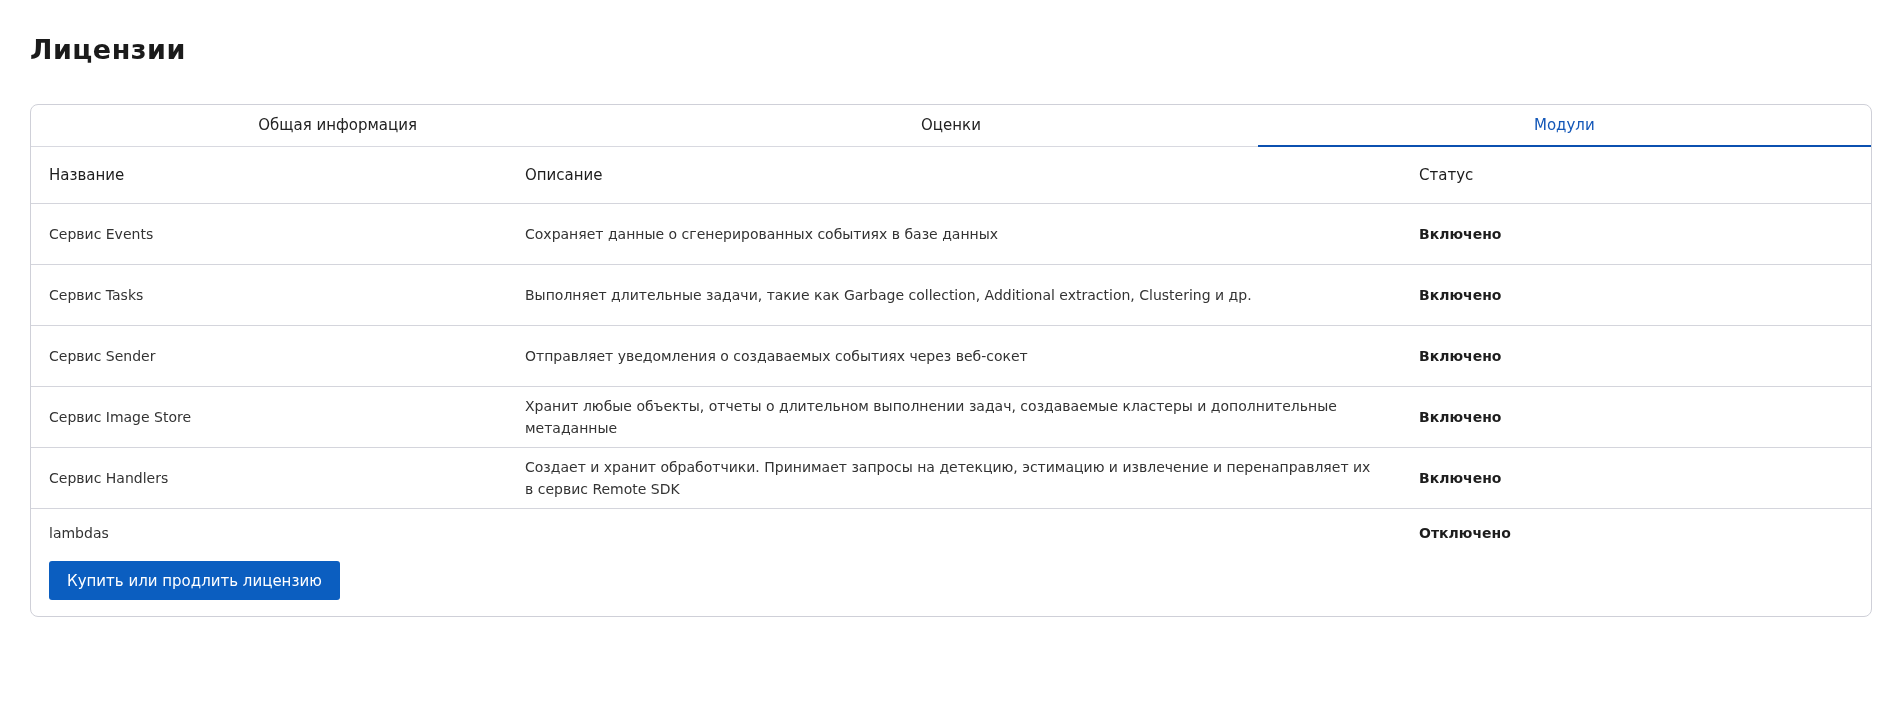  What do you see at coordinates (79, 533) in the screenshot?
I see `module-name: lambdas` at bounding box center [79, 533].